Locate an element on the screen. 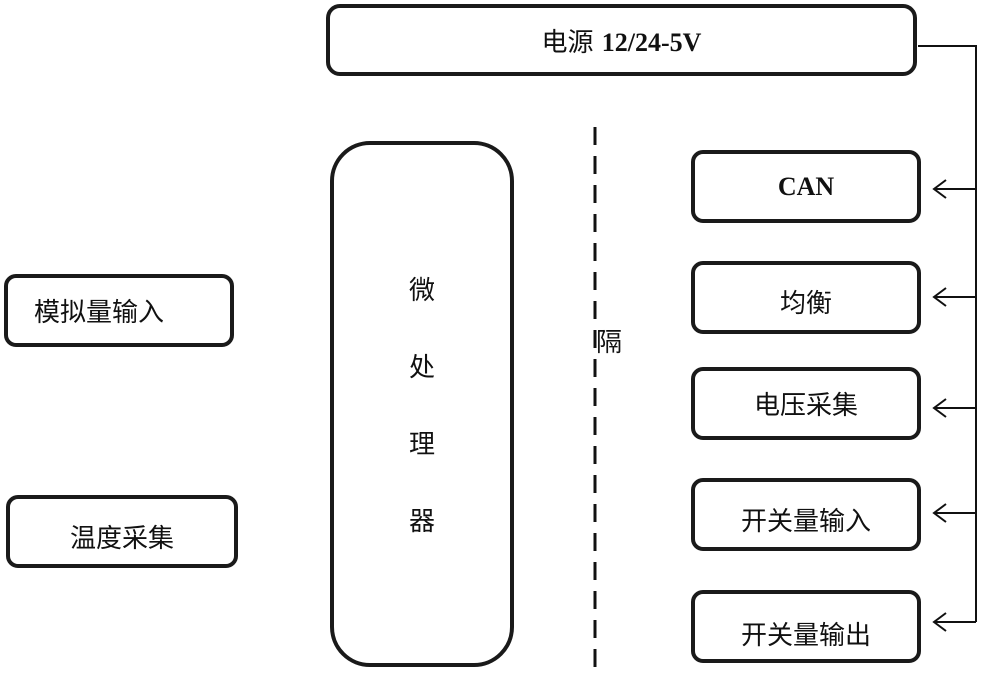 This screenshot has height=674, width=1000. switch-output-box: 开关量输出 is located at coordinates (806, 626).